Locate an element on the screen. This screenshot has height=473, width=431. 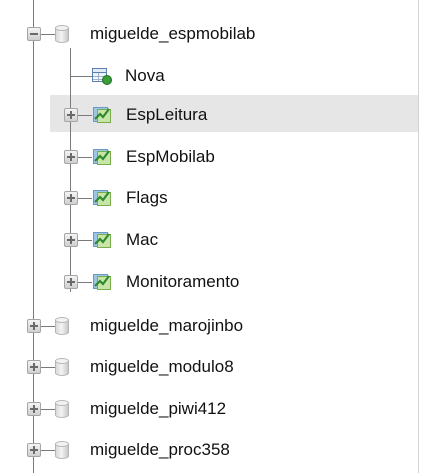
table-label: Monitoramento is located at coordinates (182, 282).